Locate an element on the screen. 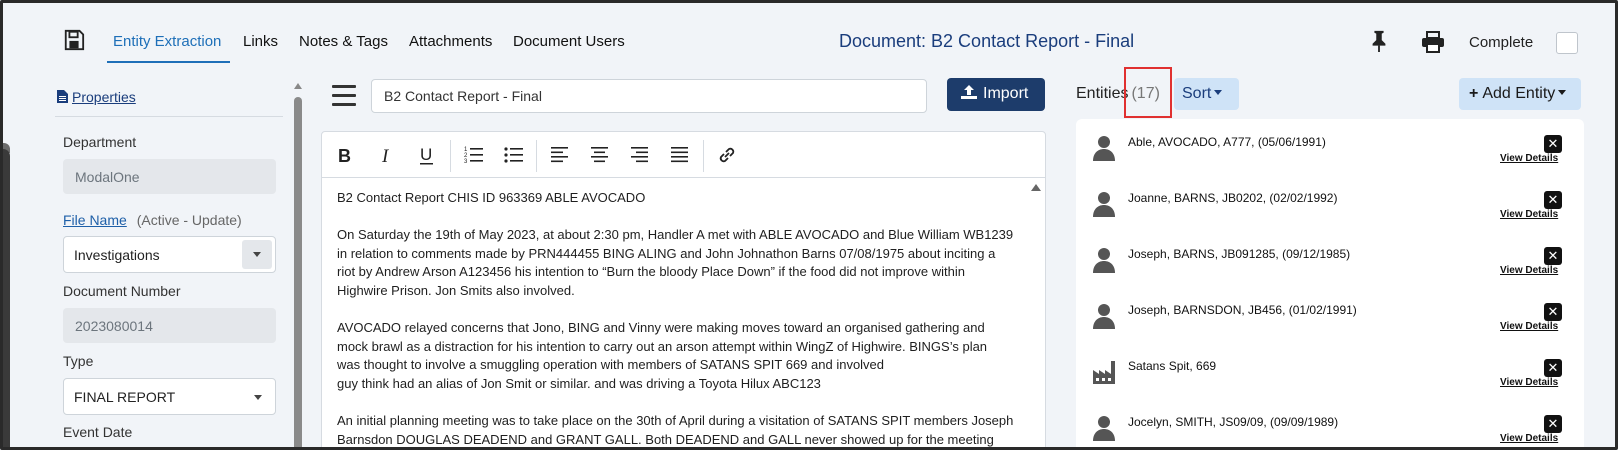  scrollbar-thumb is located at coordinates (298, 272).